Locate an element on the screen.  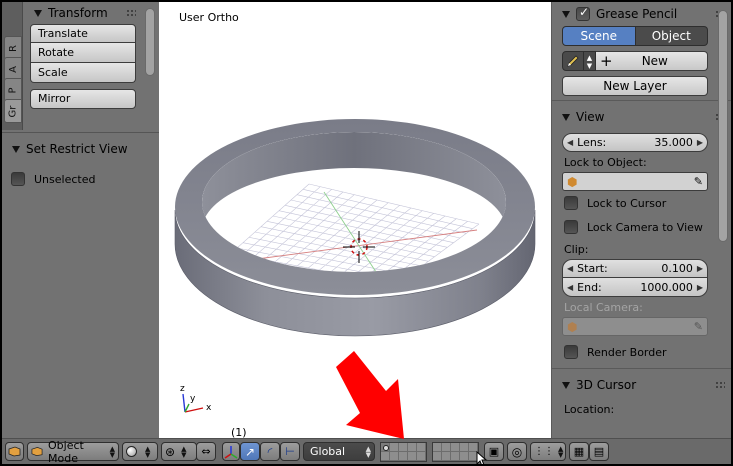
align-arrows-icon: ⇔ is located at coordinates (206, 451).